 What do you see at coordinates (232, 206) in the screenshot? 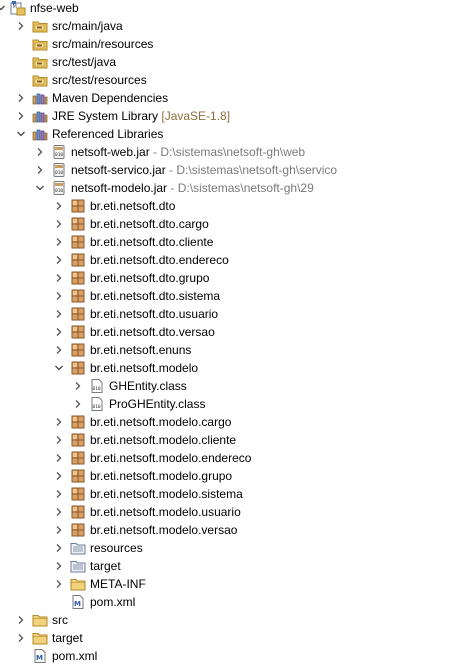
I see `tree-item-package-dto: br.eti.netsoft.dto` at bounding box center [232, 206].